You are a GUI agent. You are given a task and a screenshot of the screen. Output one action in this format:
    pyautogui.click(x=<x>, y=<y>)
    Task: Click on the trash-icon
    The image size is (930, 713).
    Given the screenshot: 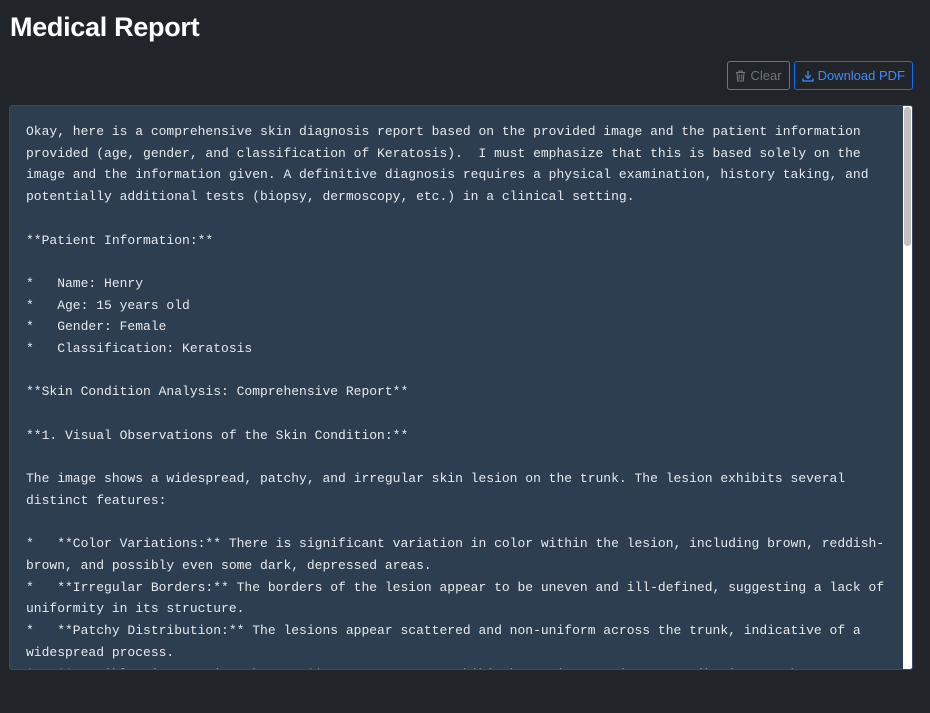 What is the action you would take?
    pyautogui.click(x=740, y=75)
    